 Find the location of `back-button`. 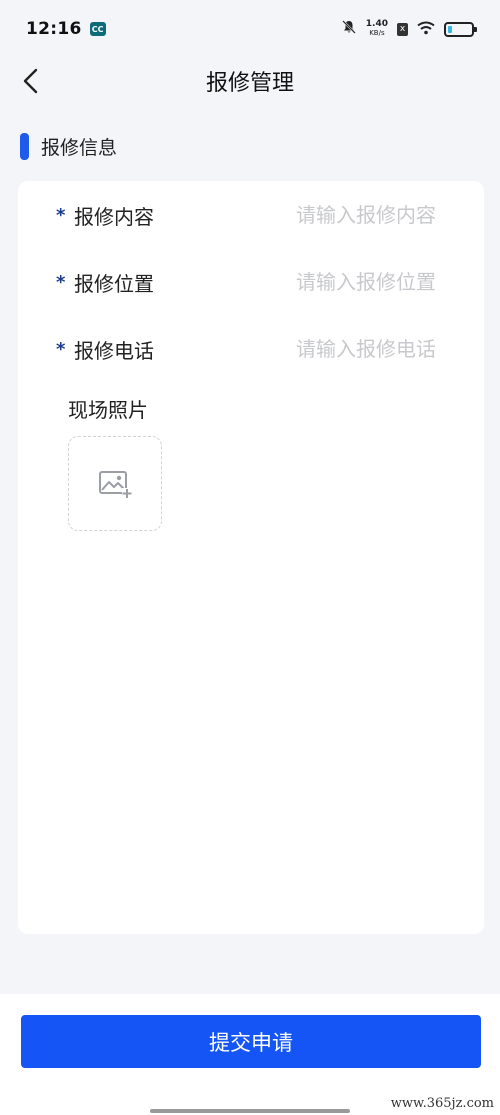

back-button is located at coordinates (31, 81).